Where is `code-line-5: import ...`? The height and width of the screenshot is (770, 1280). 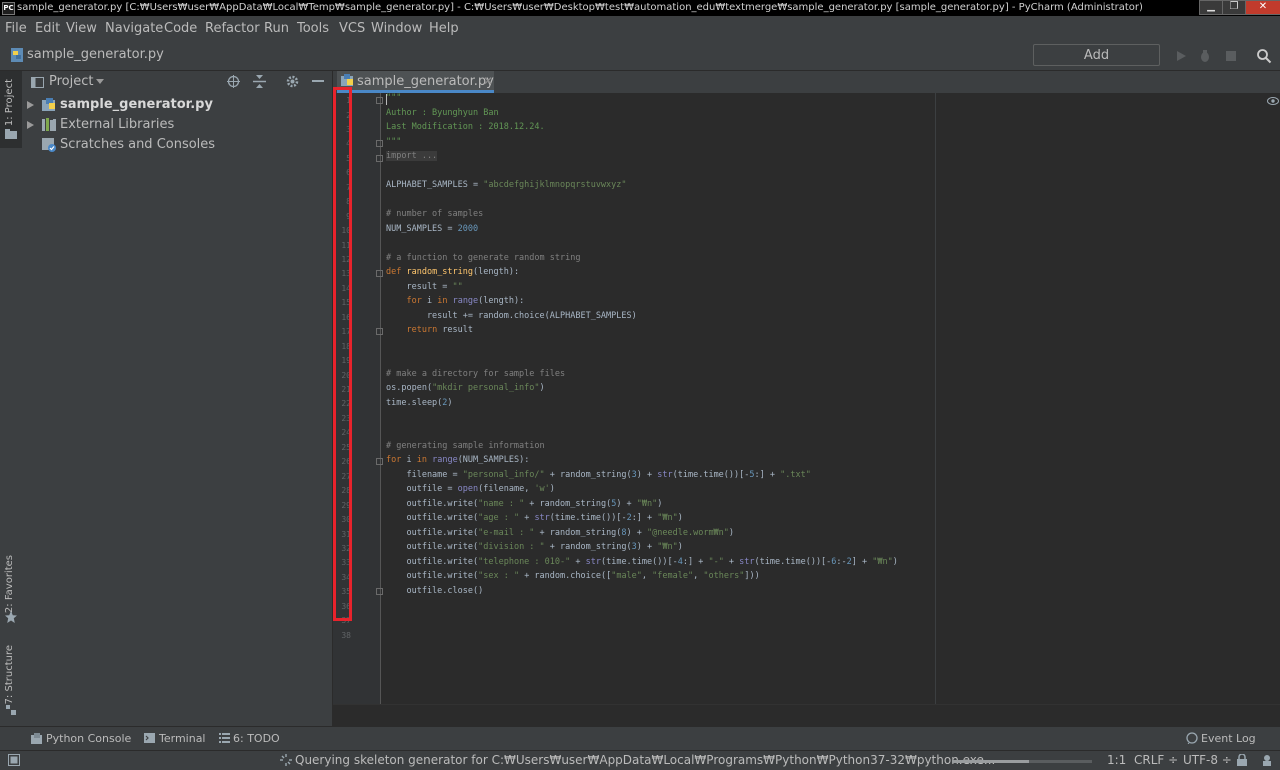
code-line-5: import ... is located at coordinates (412, 156).